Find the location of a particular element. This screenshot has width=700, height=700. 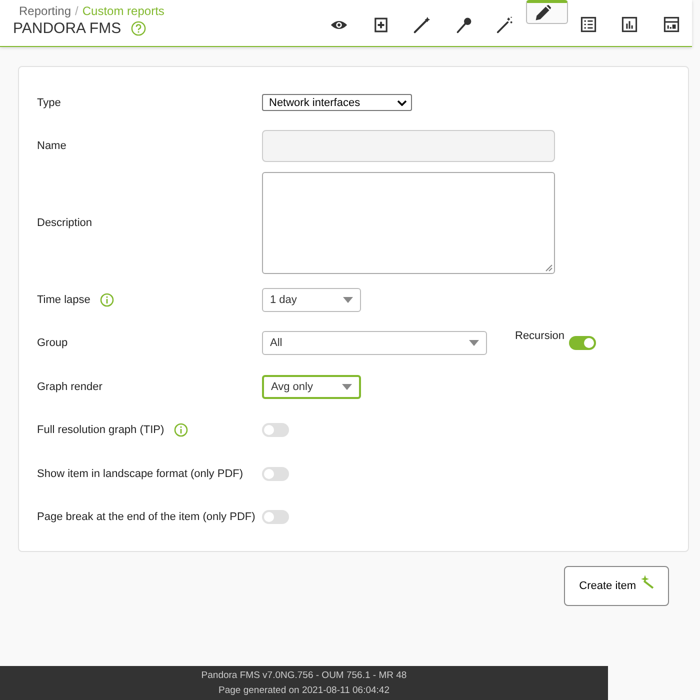

dropdown: 1 day is located at coordinates (311, 300).